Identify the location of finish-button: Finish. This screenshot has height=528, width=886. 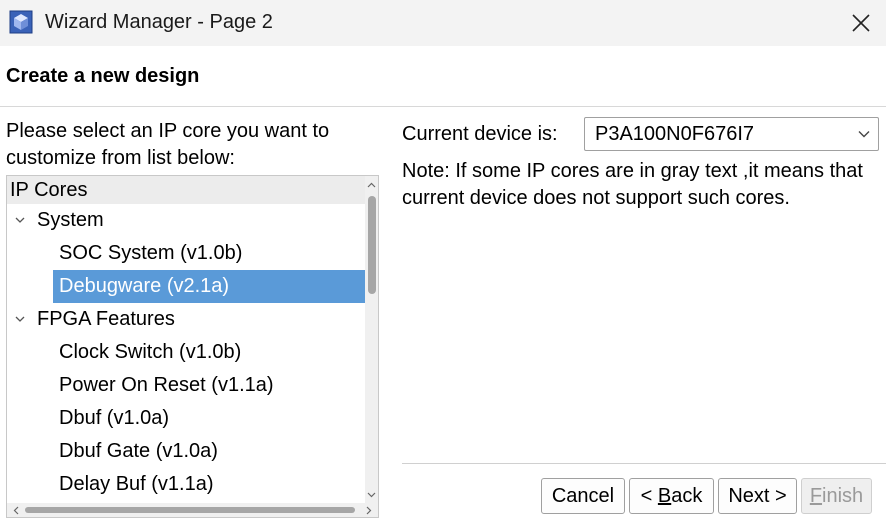
(836, 496).